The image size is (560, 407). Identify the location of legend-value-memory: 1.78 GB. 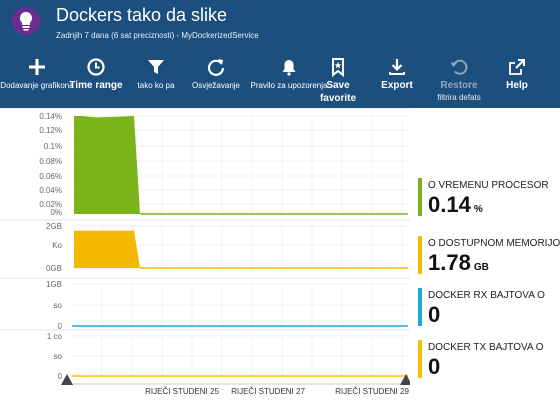
(458, 262).